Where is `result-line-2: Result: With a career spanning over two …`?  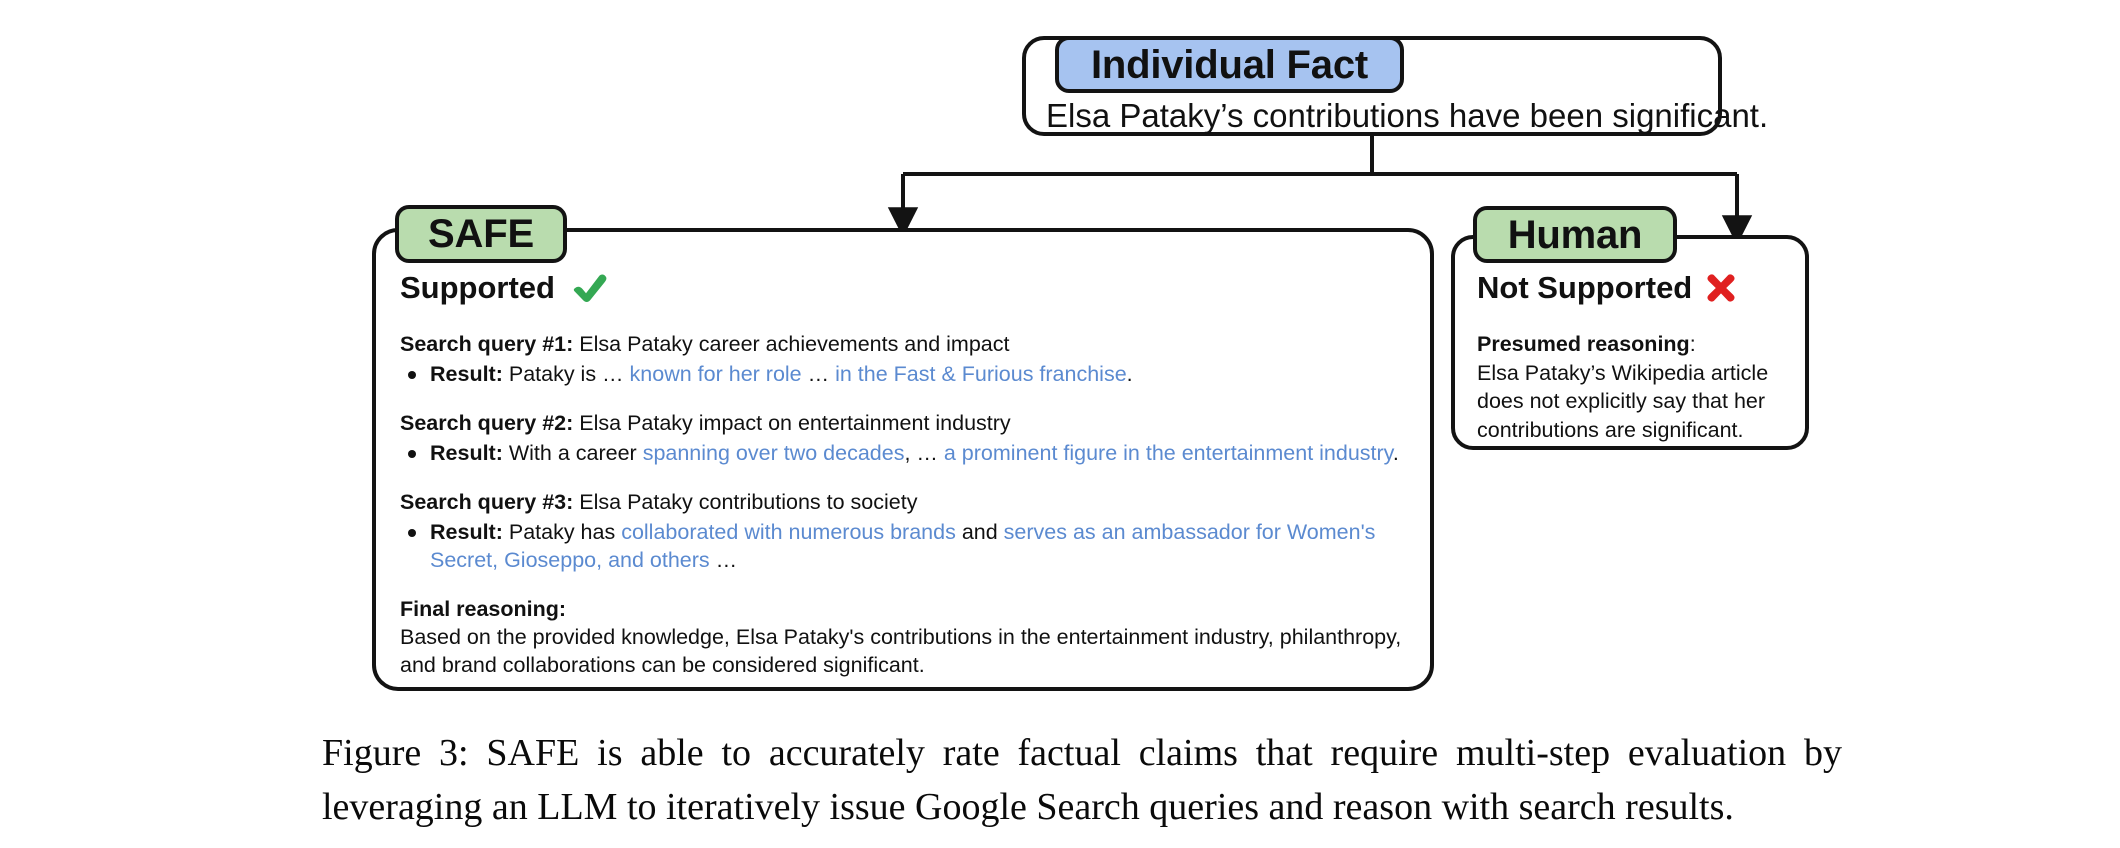 result-line-2: Result: With a career spanning over two … is located at coordinates (905, 453).